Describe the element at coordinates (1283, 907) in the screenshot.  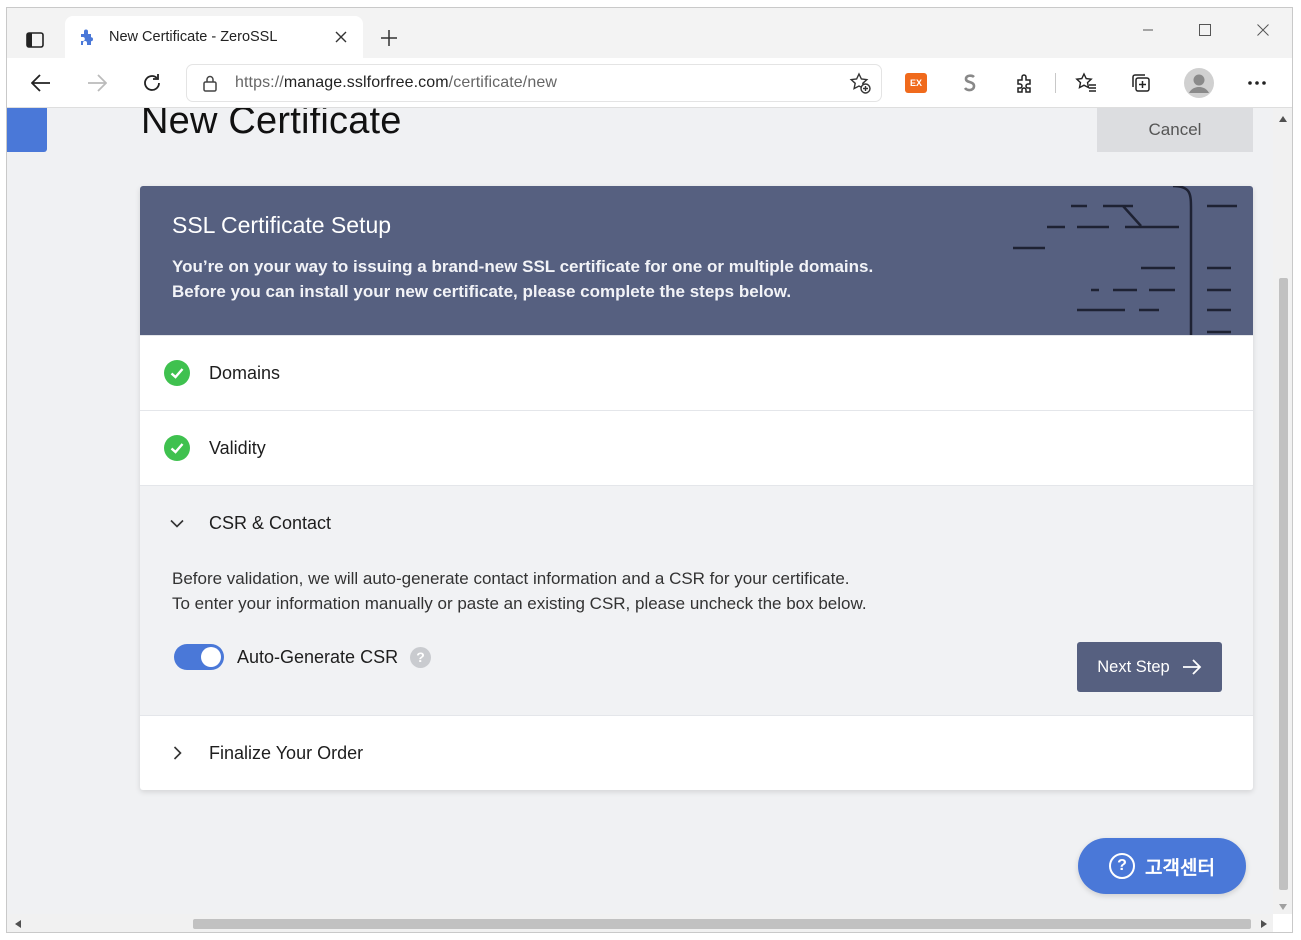
I see `scroll-down-icon` at that location.